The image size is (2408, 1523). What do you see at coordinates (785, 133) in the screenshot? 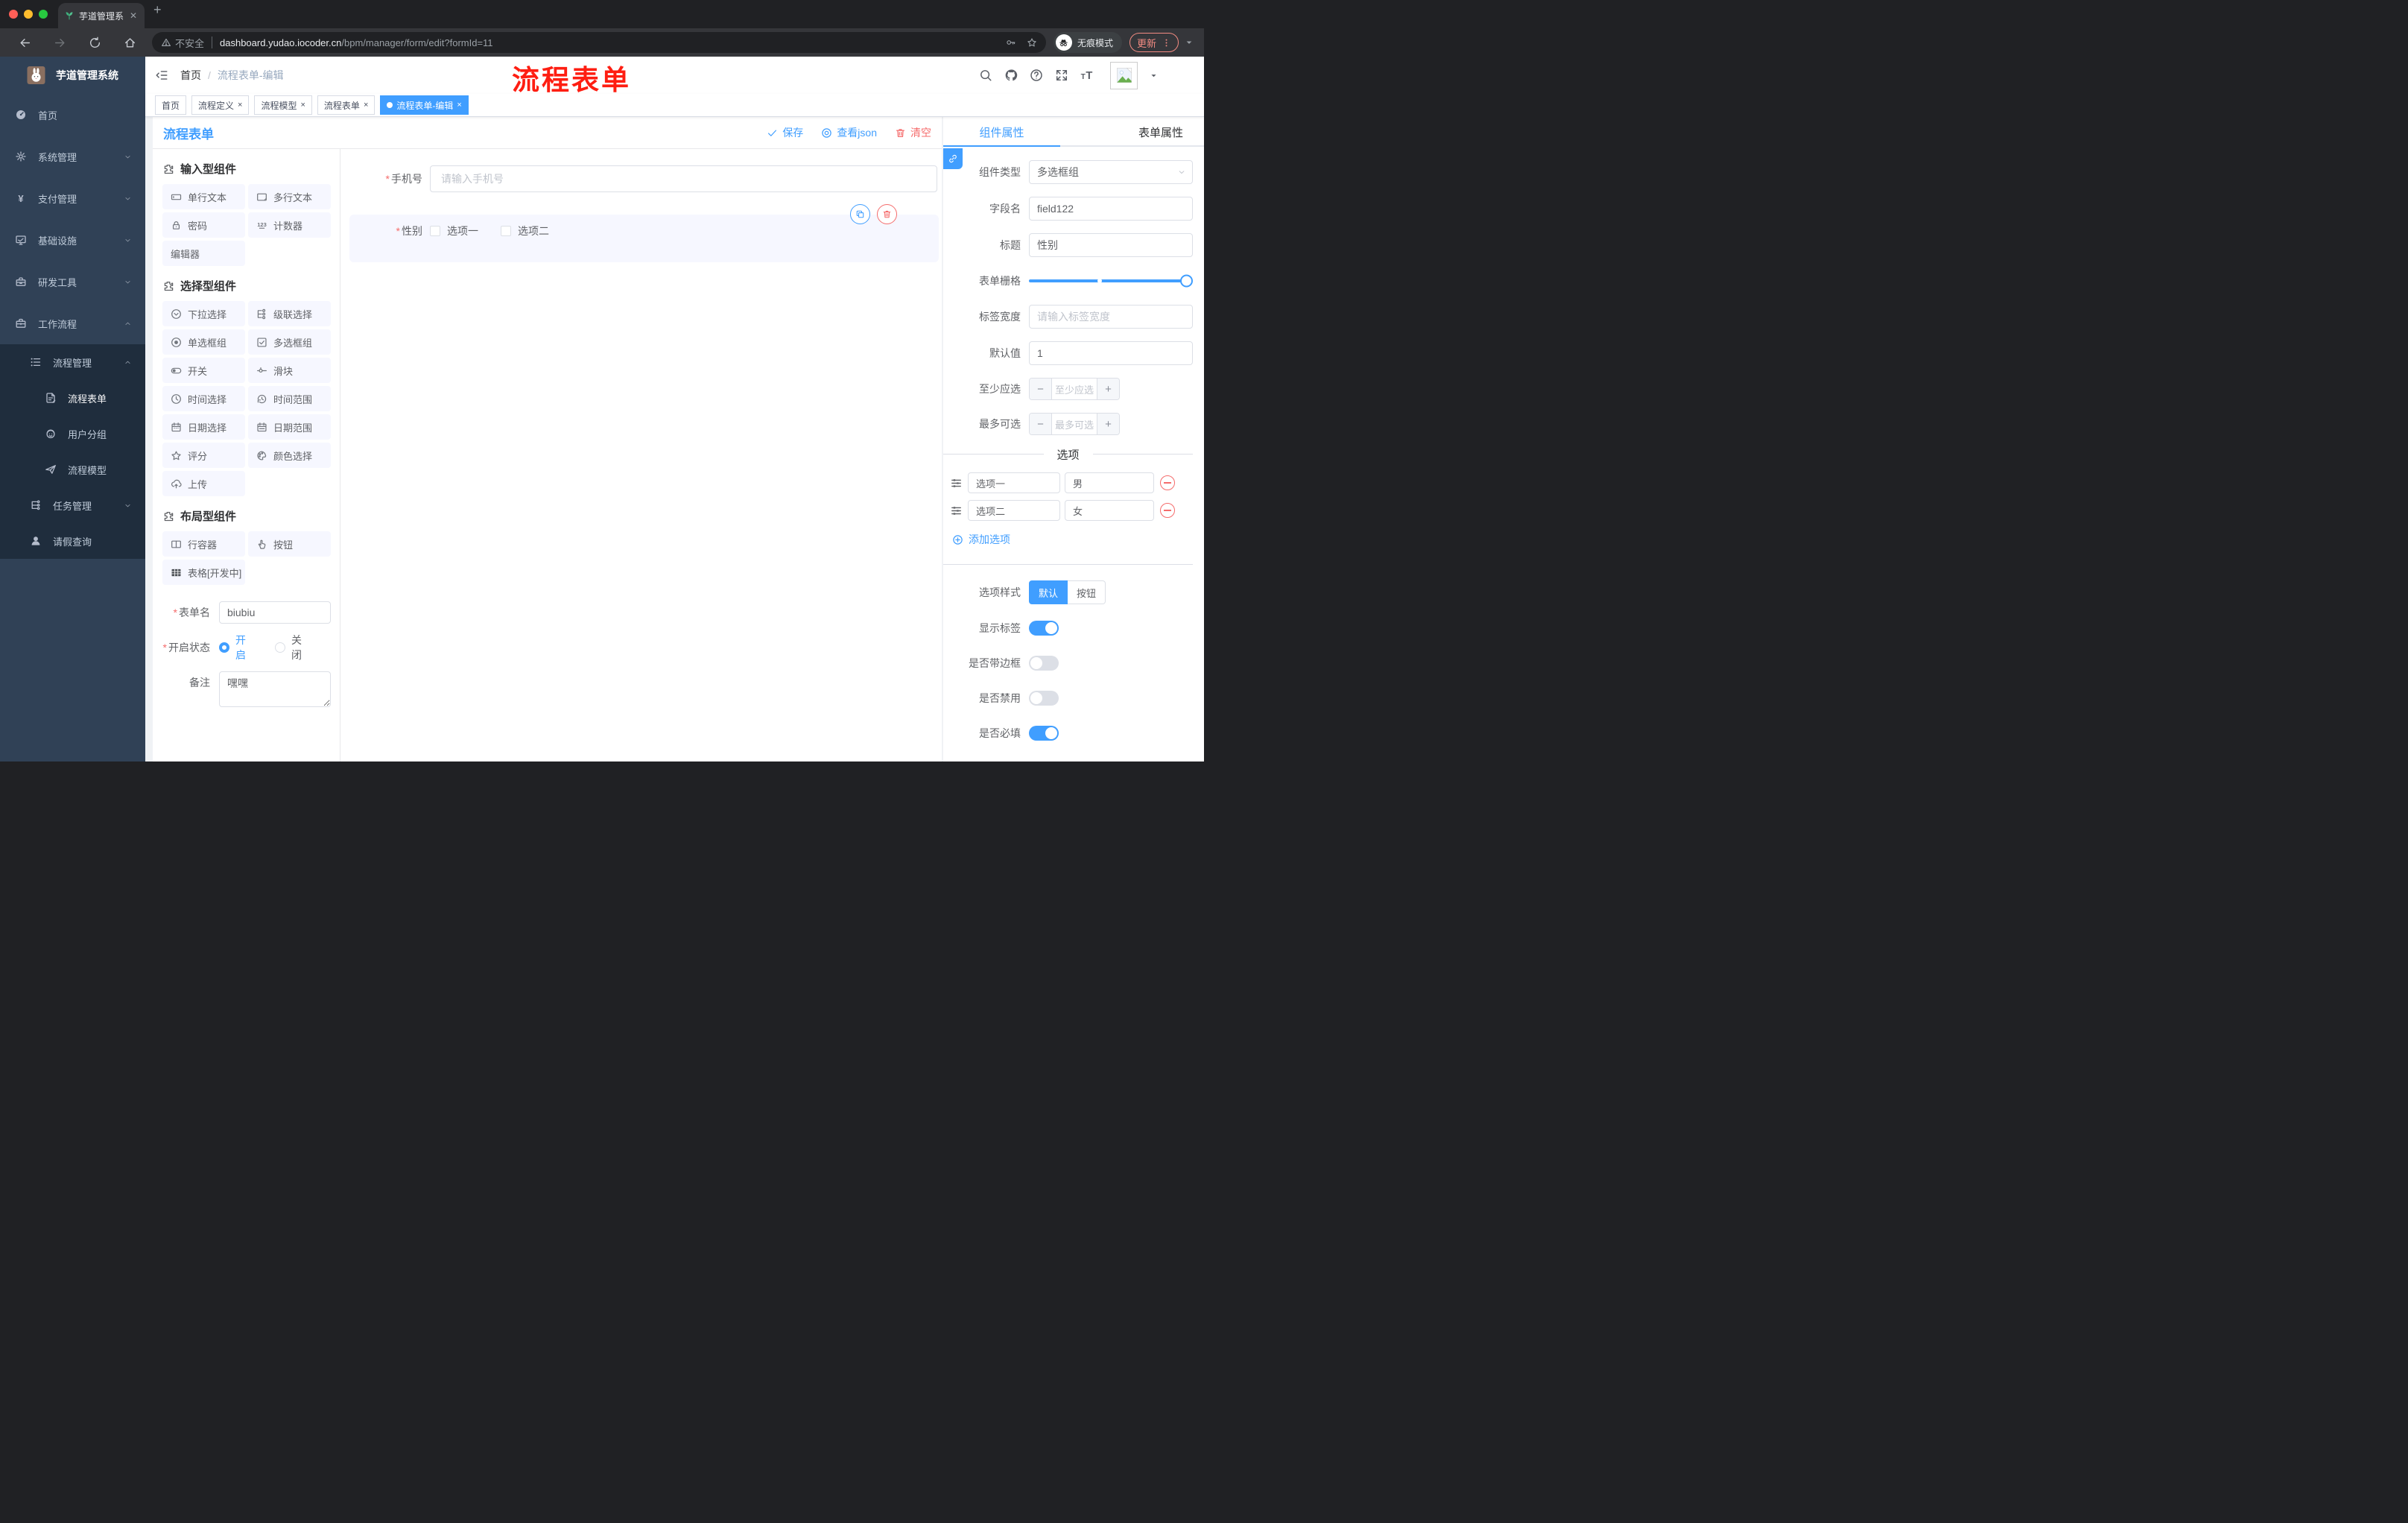
I see `save-button: 保存` at bounding box center [785, 133].